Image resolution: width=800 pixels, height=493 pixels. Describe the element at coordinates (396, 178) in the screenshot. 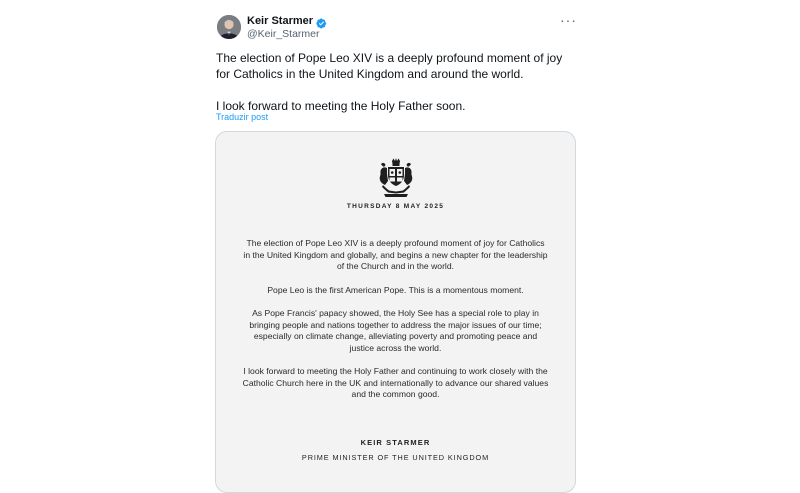

I see `royal-coat-of-arms-icon` at that location.